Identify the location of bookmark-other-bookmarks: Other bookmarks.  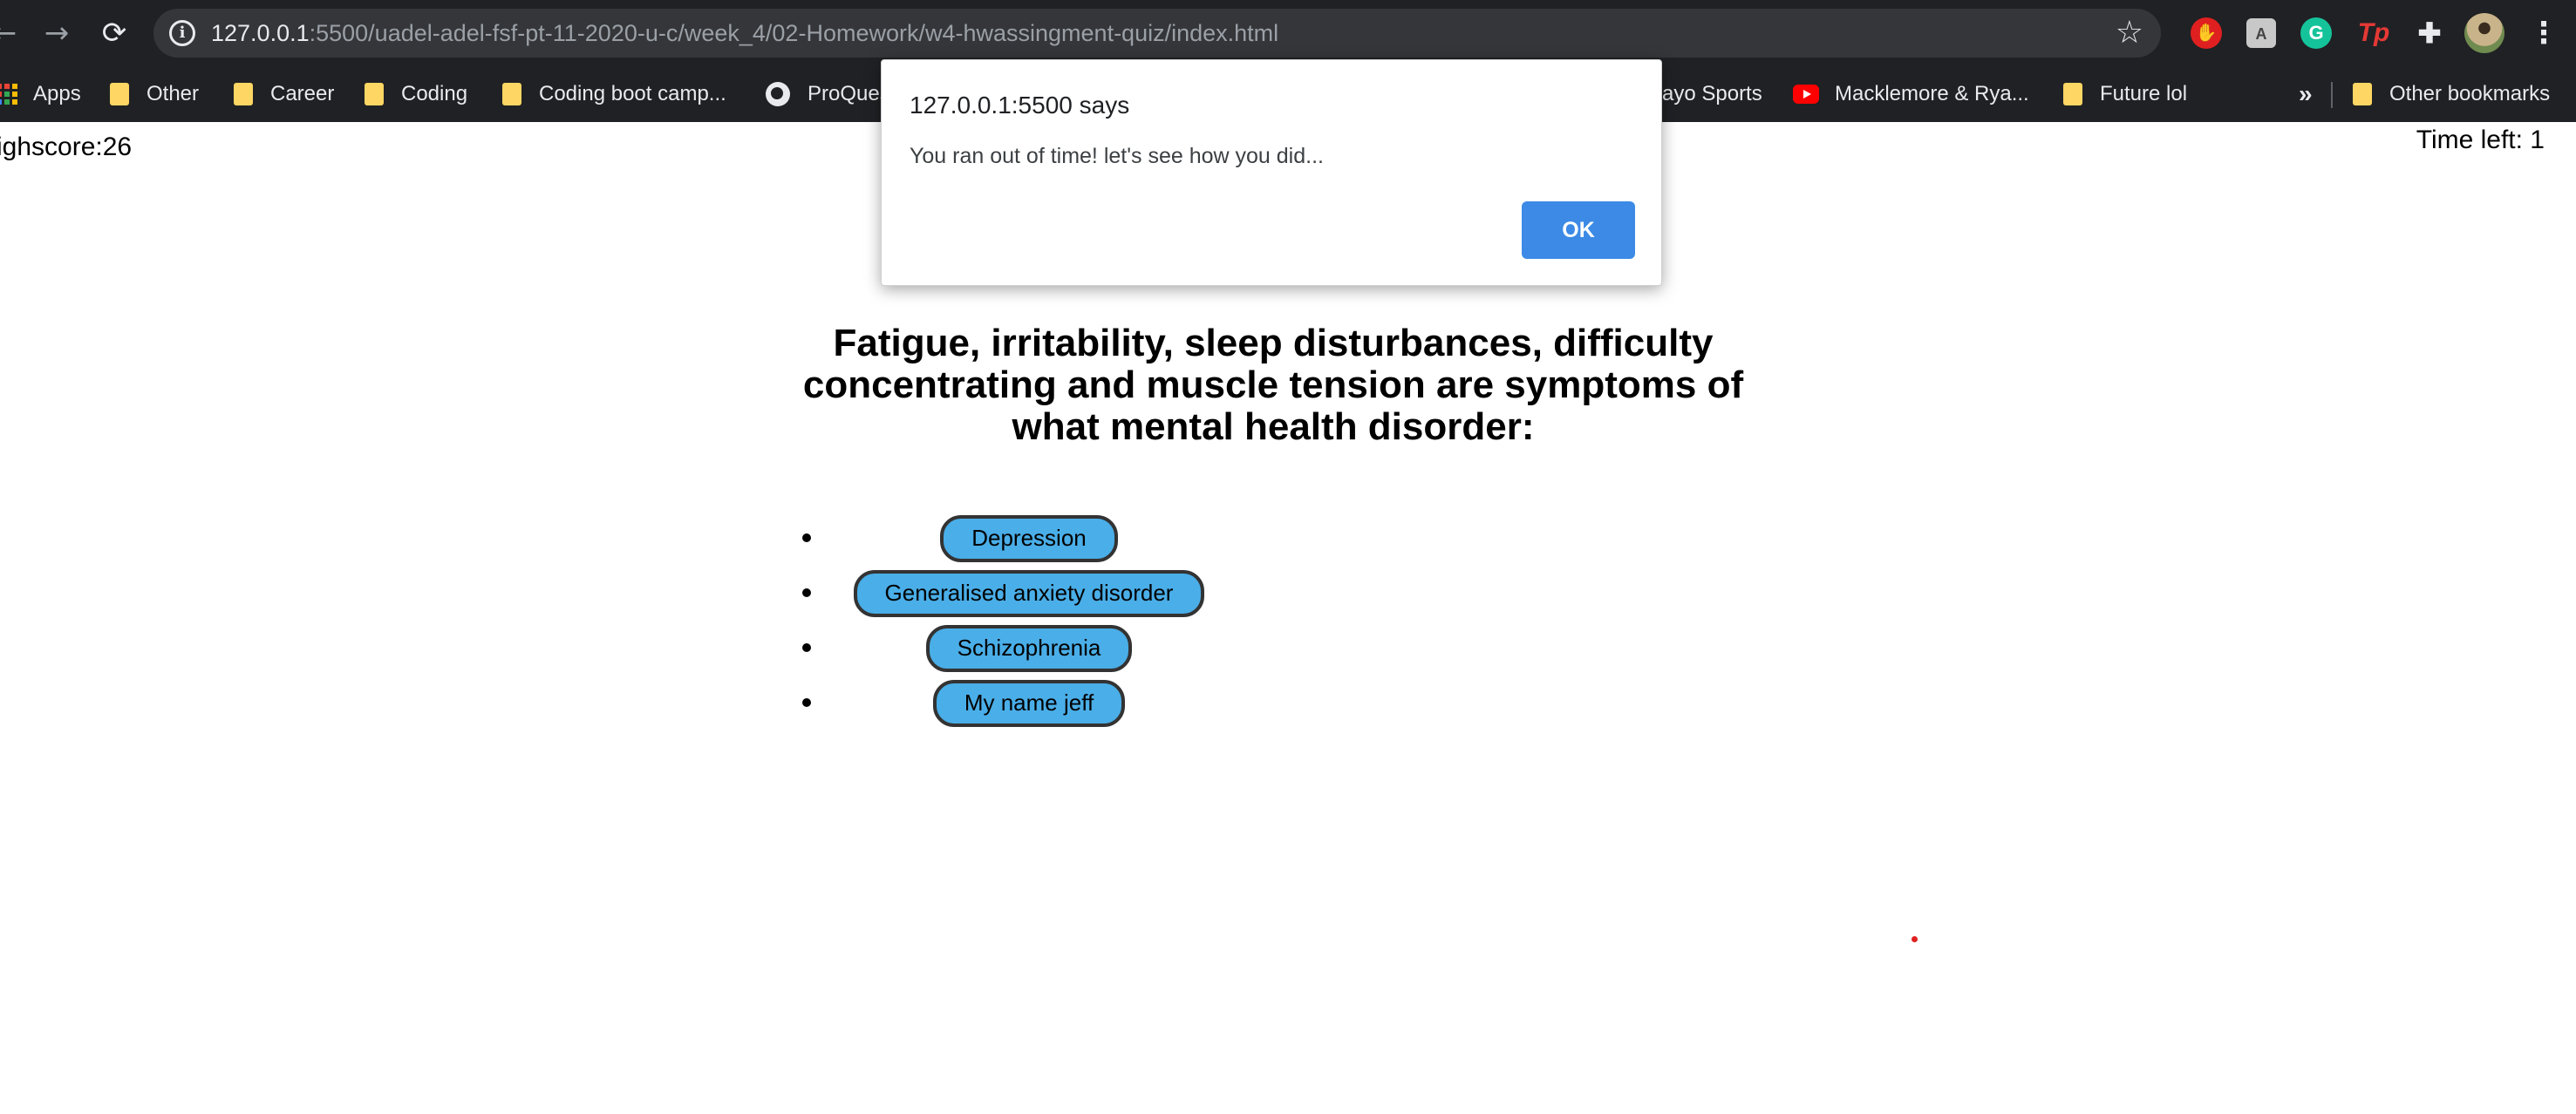
(2452, 94).